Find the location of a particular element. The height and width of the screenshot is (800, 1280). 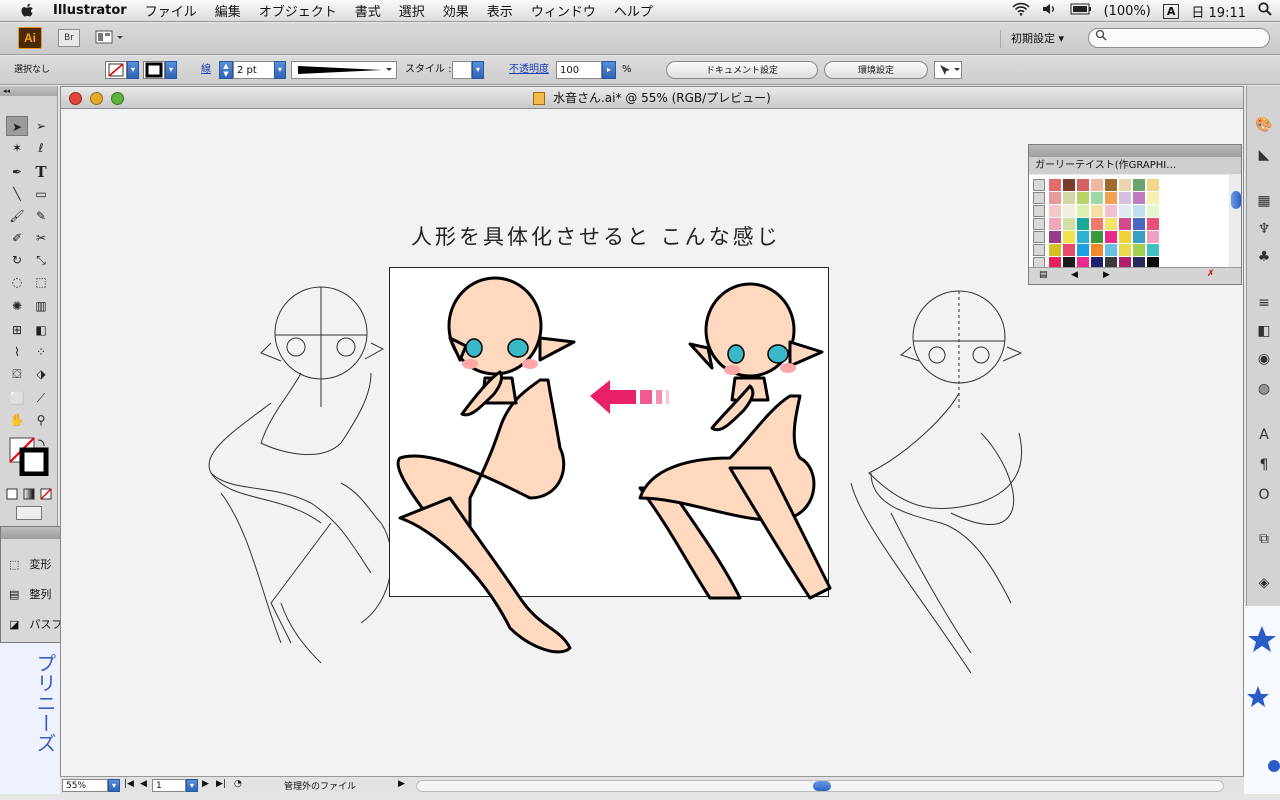

menu-select: 選択 is located at coordinates (412, 10).